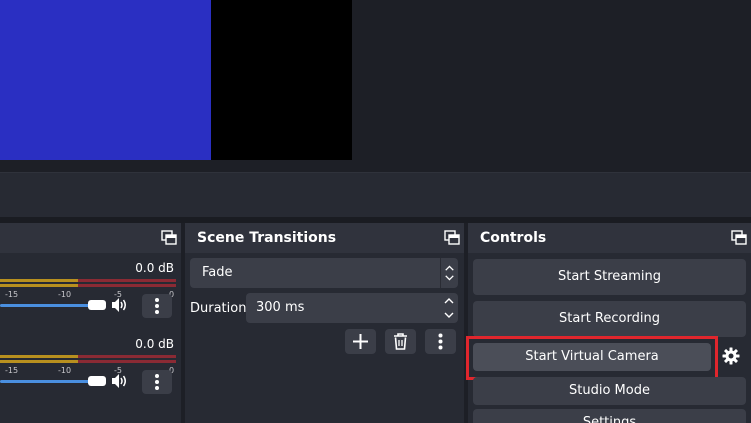  What do you see at coordinates (281, 80) in the screenshot?
I see `preview-source-black` at bounding box center [281, 80].